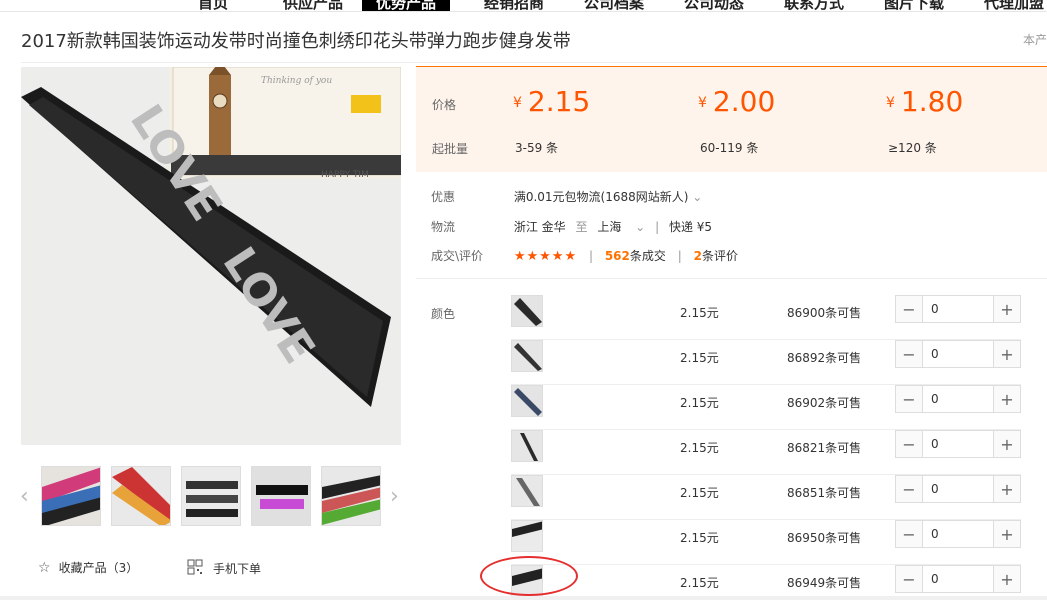  Describe the element at coordinates (529, 576) in the screenshot. I see `highlight-annotation` at that location.